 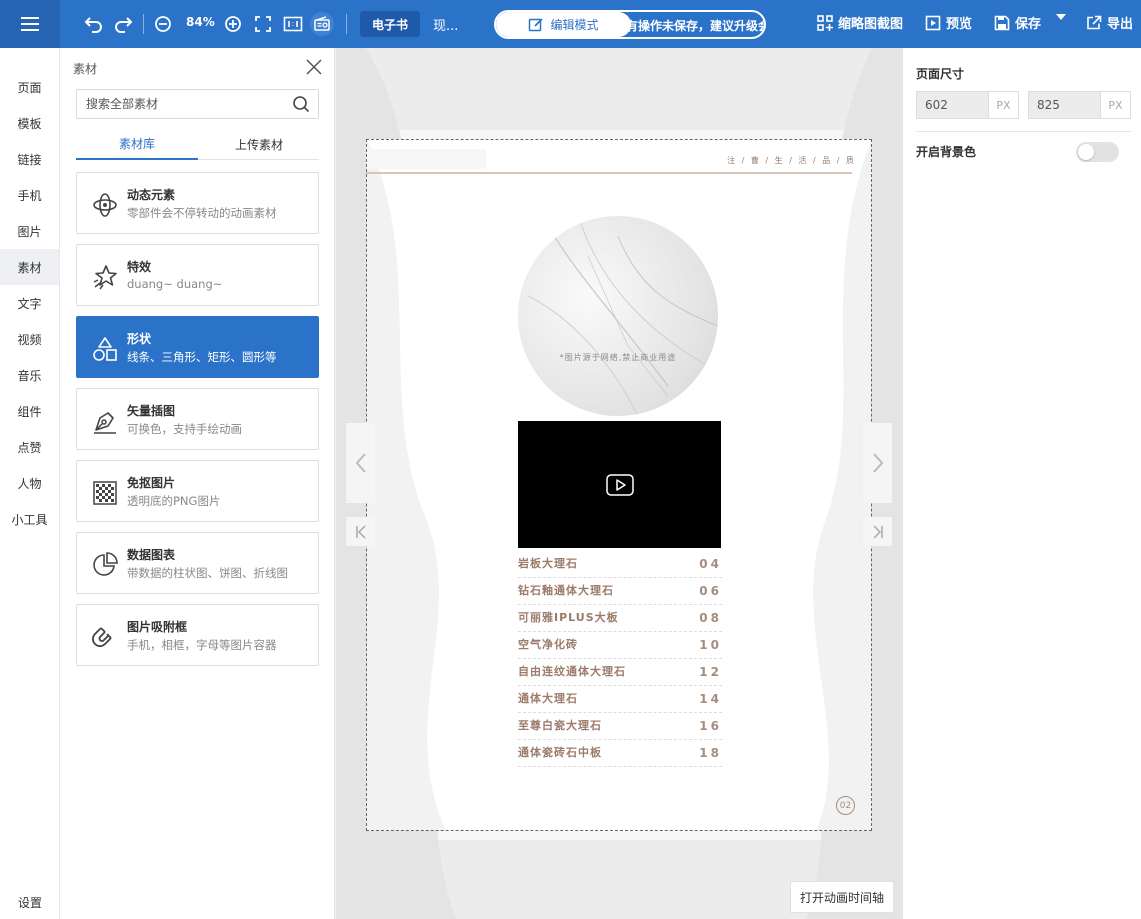 What do you see at coordinates (710, 645) in the screenshot?
I see `toc-page: 10` at bounding box center [710, 645].